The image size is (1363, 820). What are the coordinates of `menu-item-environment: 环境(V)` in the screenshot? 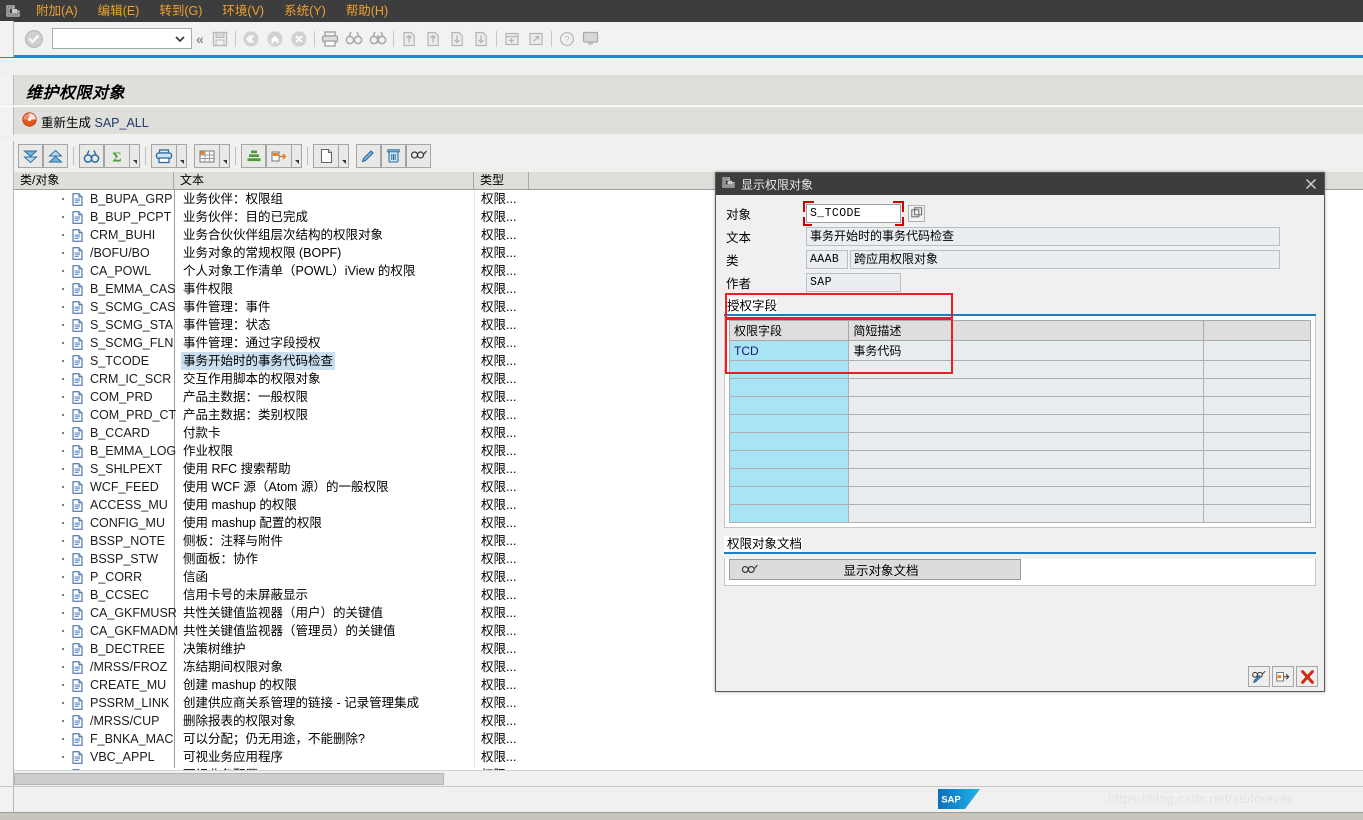 It's located at (243, 11).